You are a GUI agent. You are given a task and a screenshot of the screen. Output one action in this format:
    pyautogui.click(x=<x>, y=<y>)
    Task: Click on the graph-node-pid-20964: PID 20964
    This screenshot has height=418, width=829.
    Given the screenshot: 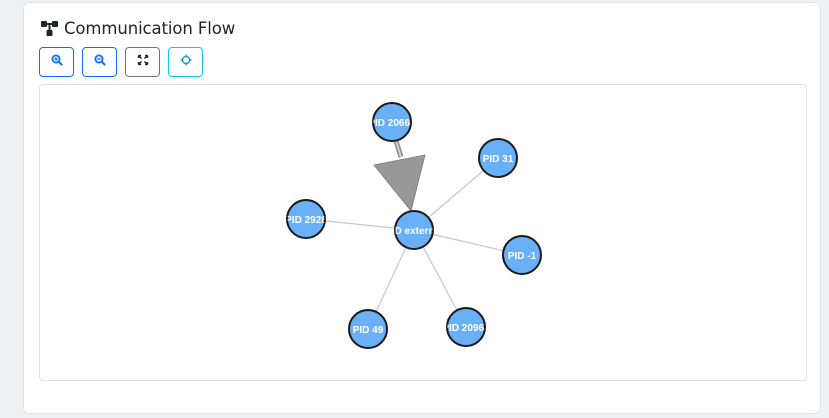 What is the action you would take?
    pyautogui.click(x=466, y=327)
    